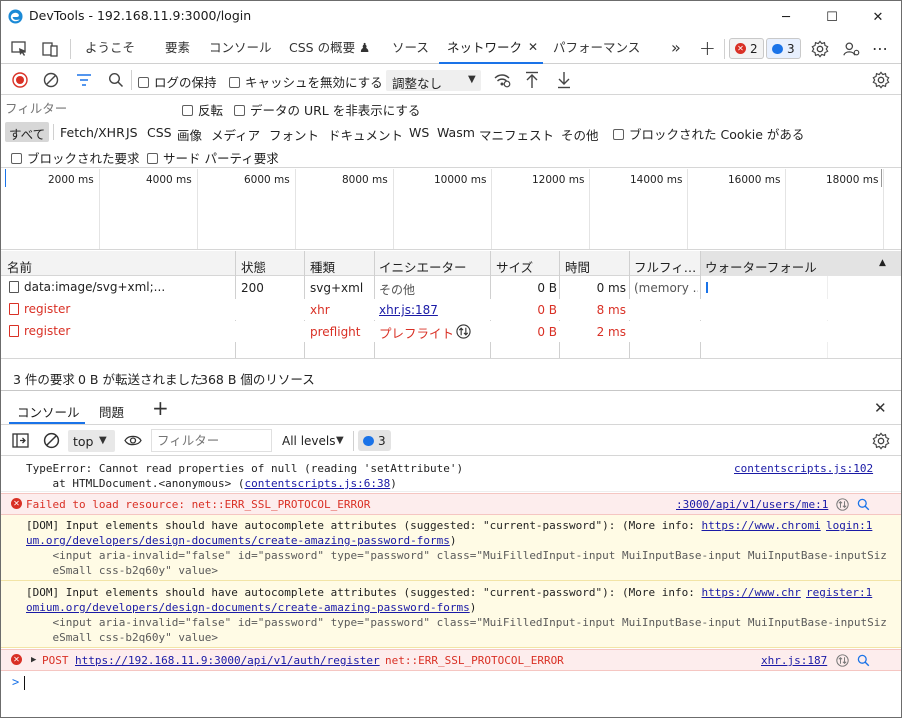  What do you see at coordinates (160, 408) in the screenshot?
I see `drawer-add-tab-icon: +` at bounding box center [160, 408].